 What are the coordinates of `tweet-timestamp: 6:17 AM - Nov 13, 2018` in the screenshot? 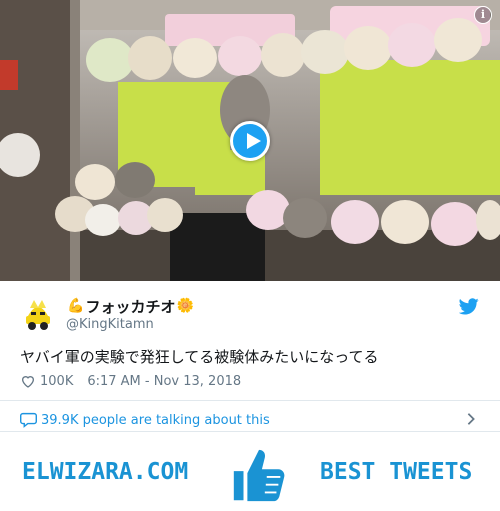 It's located at (164, 381).